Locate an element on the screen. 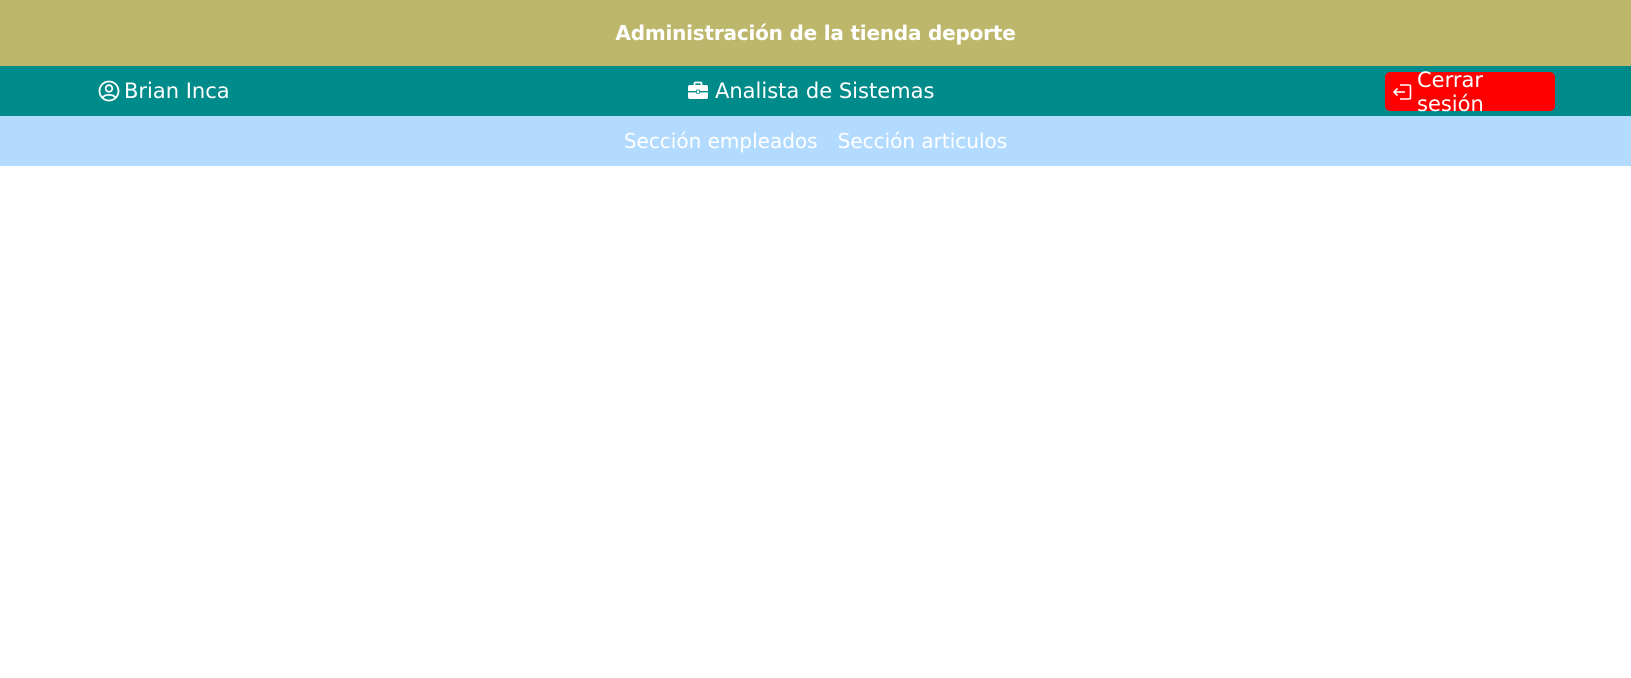 This screenshot has width=1631, height=678. nav-link-empleados: Sección empleados is located at coordinates (721, 141).